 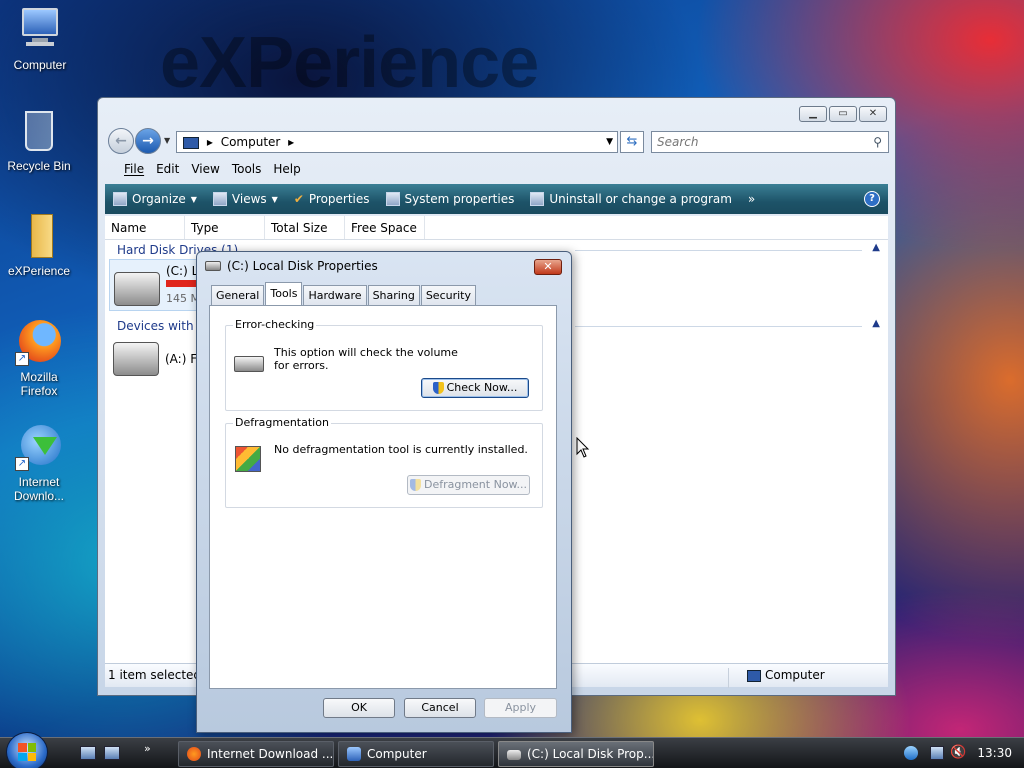 I want to click on status-location: Computer, so click(x=776, y=678).